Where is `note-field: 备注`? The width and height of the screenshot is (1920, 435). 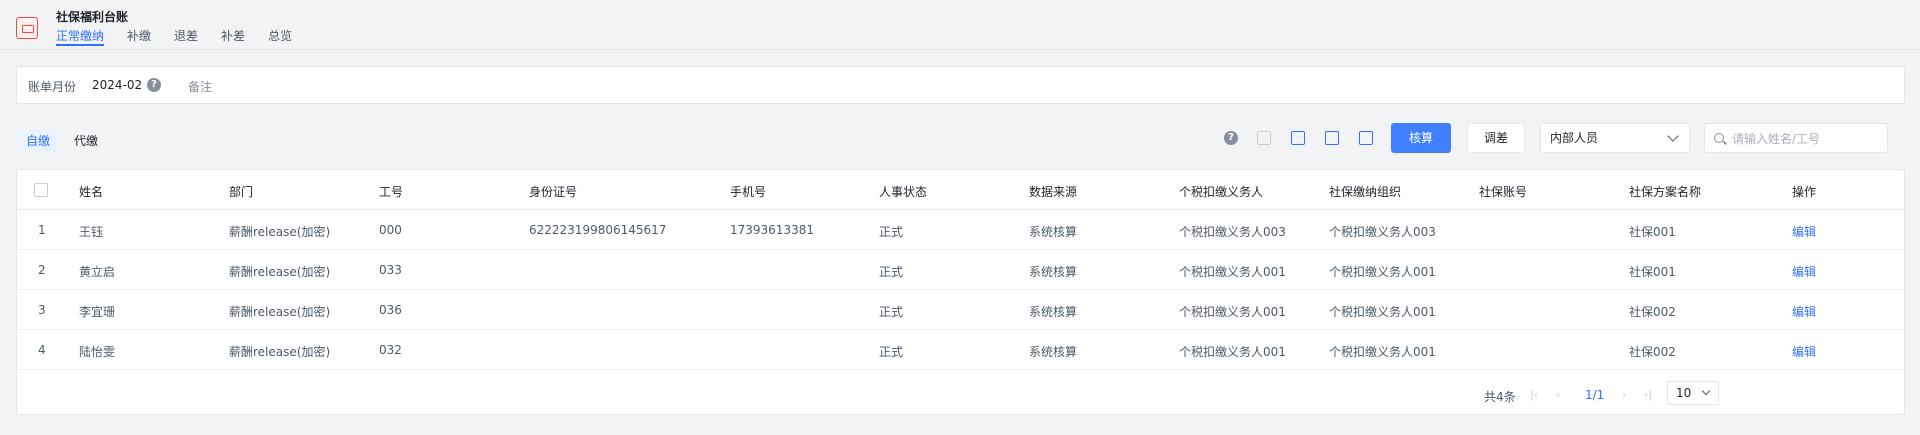 note-field: 备注 is located at coordinates (200, 86).